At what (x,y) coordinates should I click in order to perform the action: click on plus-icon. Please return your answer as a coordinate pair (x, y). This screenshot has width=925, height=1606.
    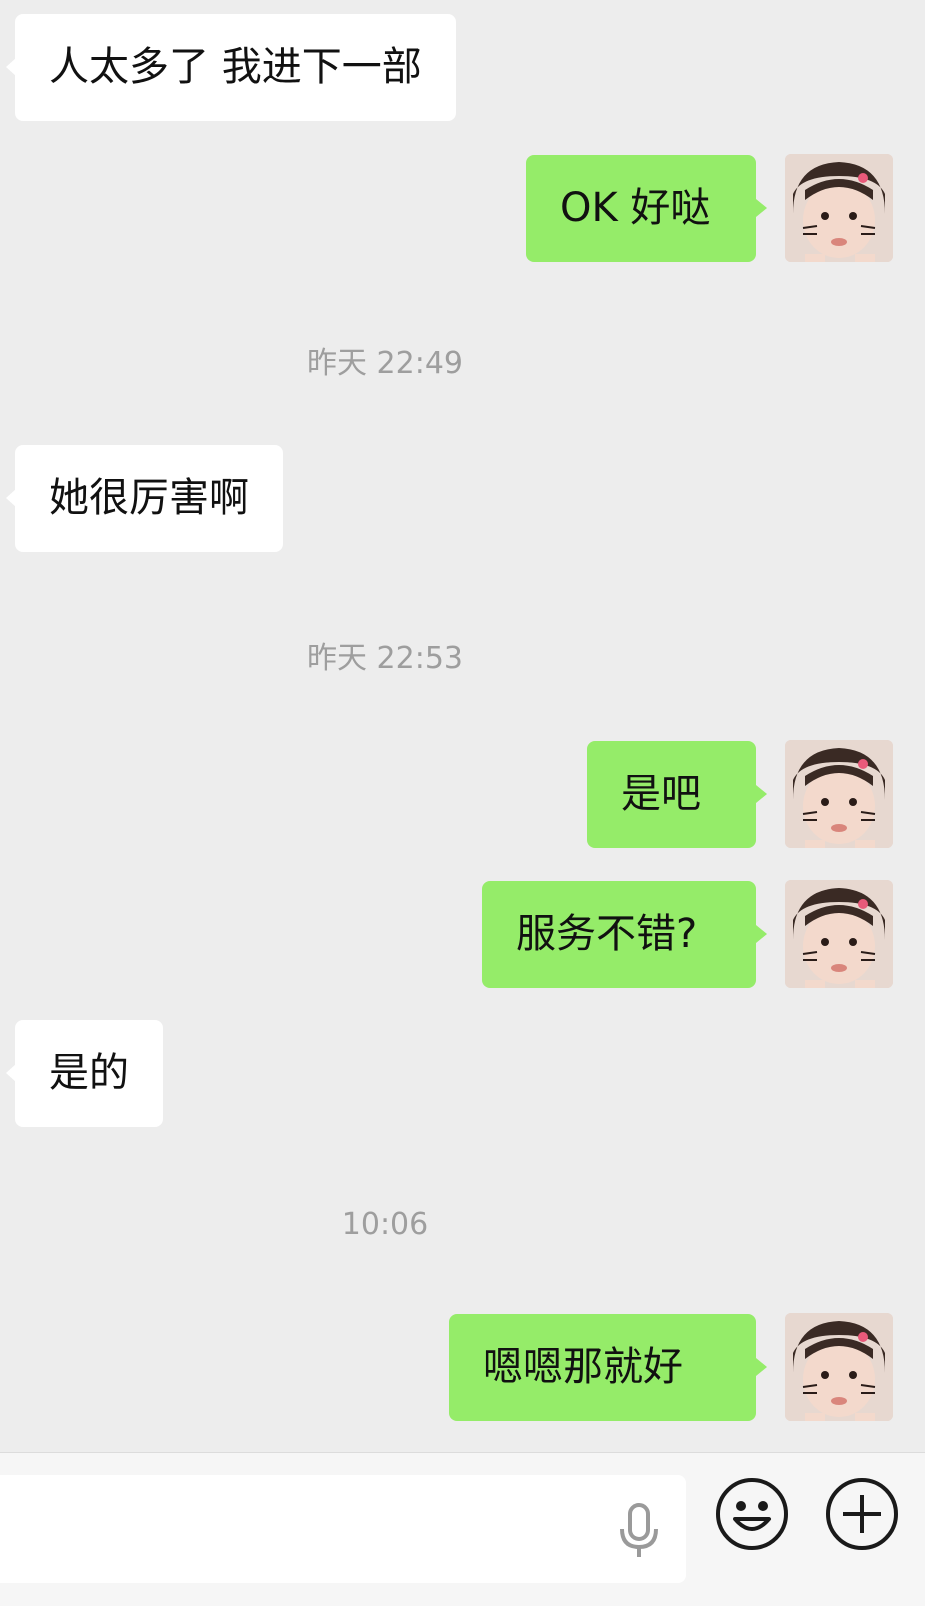
    Looking at the image, I should click on (862, 1514).